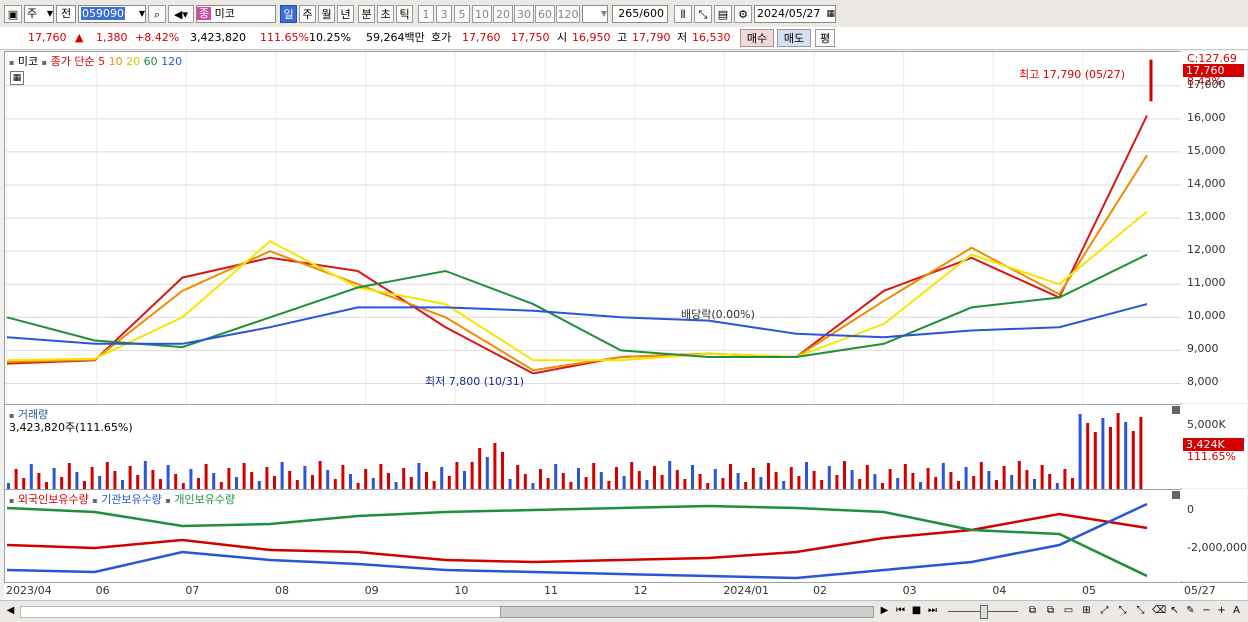  Describe the element at coordinates (261, 612) in the screenshot. I see `scrollbar-track` at that location.